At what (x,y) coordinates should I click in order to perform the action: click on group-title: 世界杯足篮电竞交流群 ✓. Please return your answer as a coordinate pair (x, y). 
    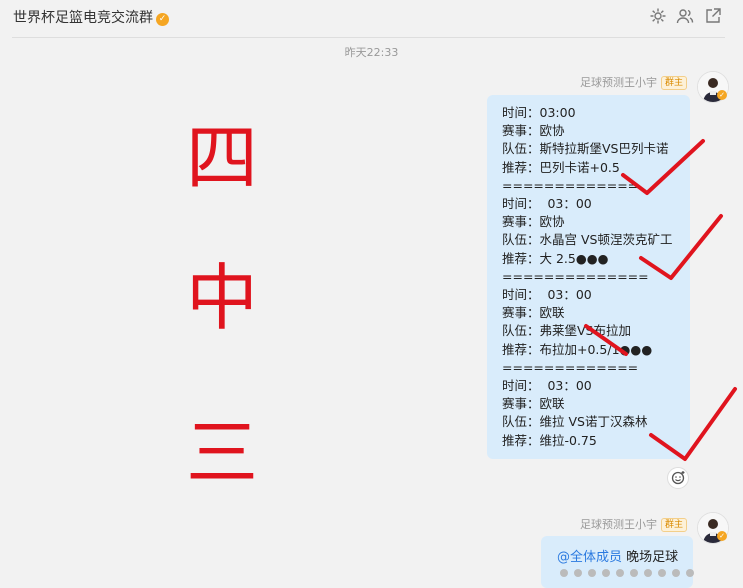
    Looking at the image, I should click on (91, 17).